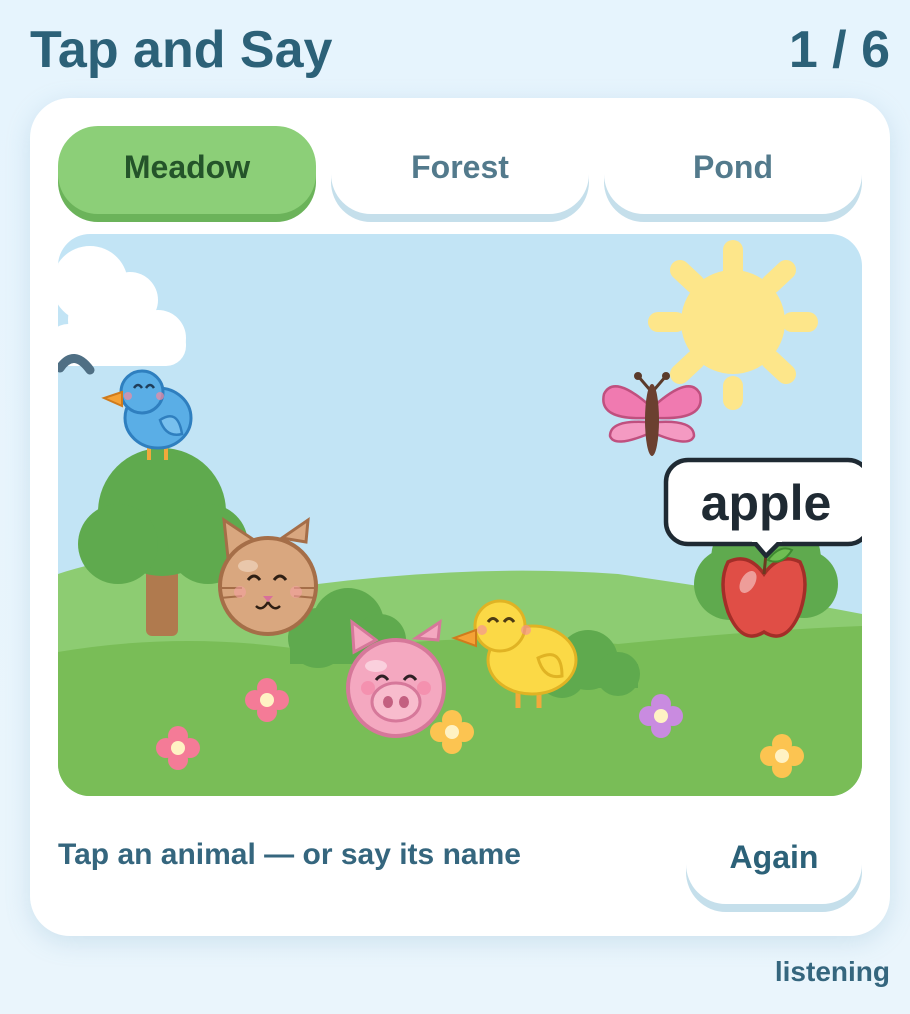 The width and height of the screenshot is (910, 1014). Describe the element at coordinates (733, 325) in the screenshot. I see `sun-icon` at that location.